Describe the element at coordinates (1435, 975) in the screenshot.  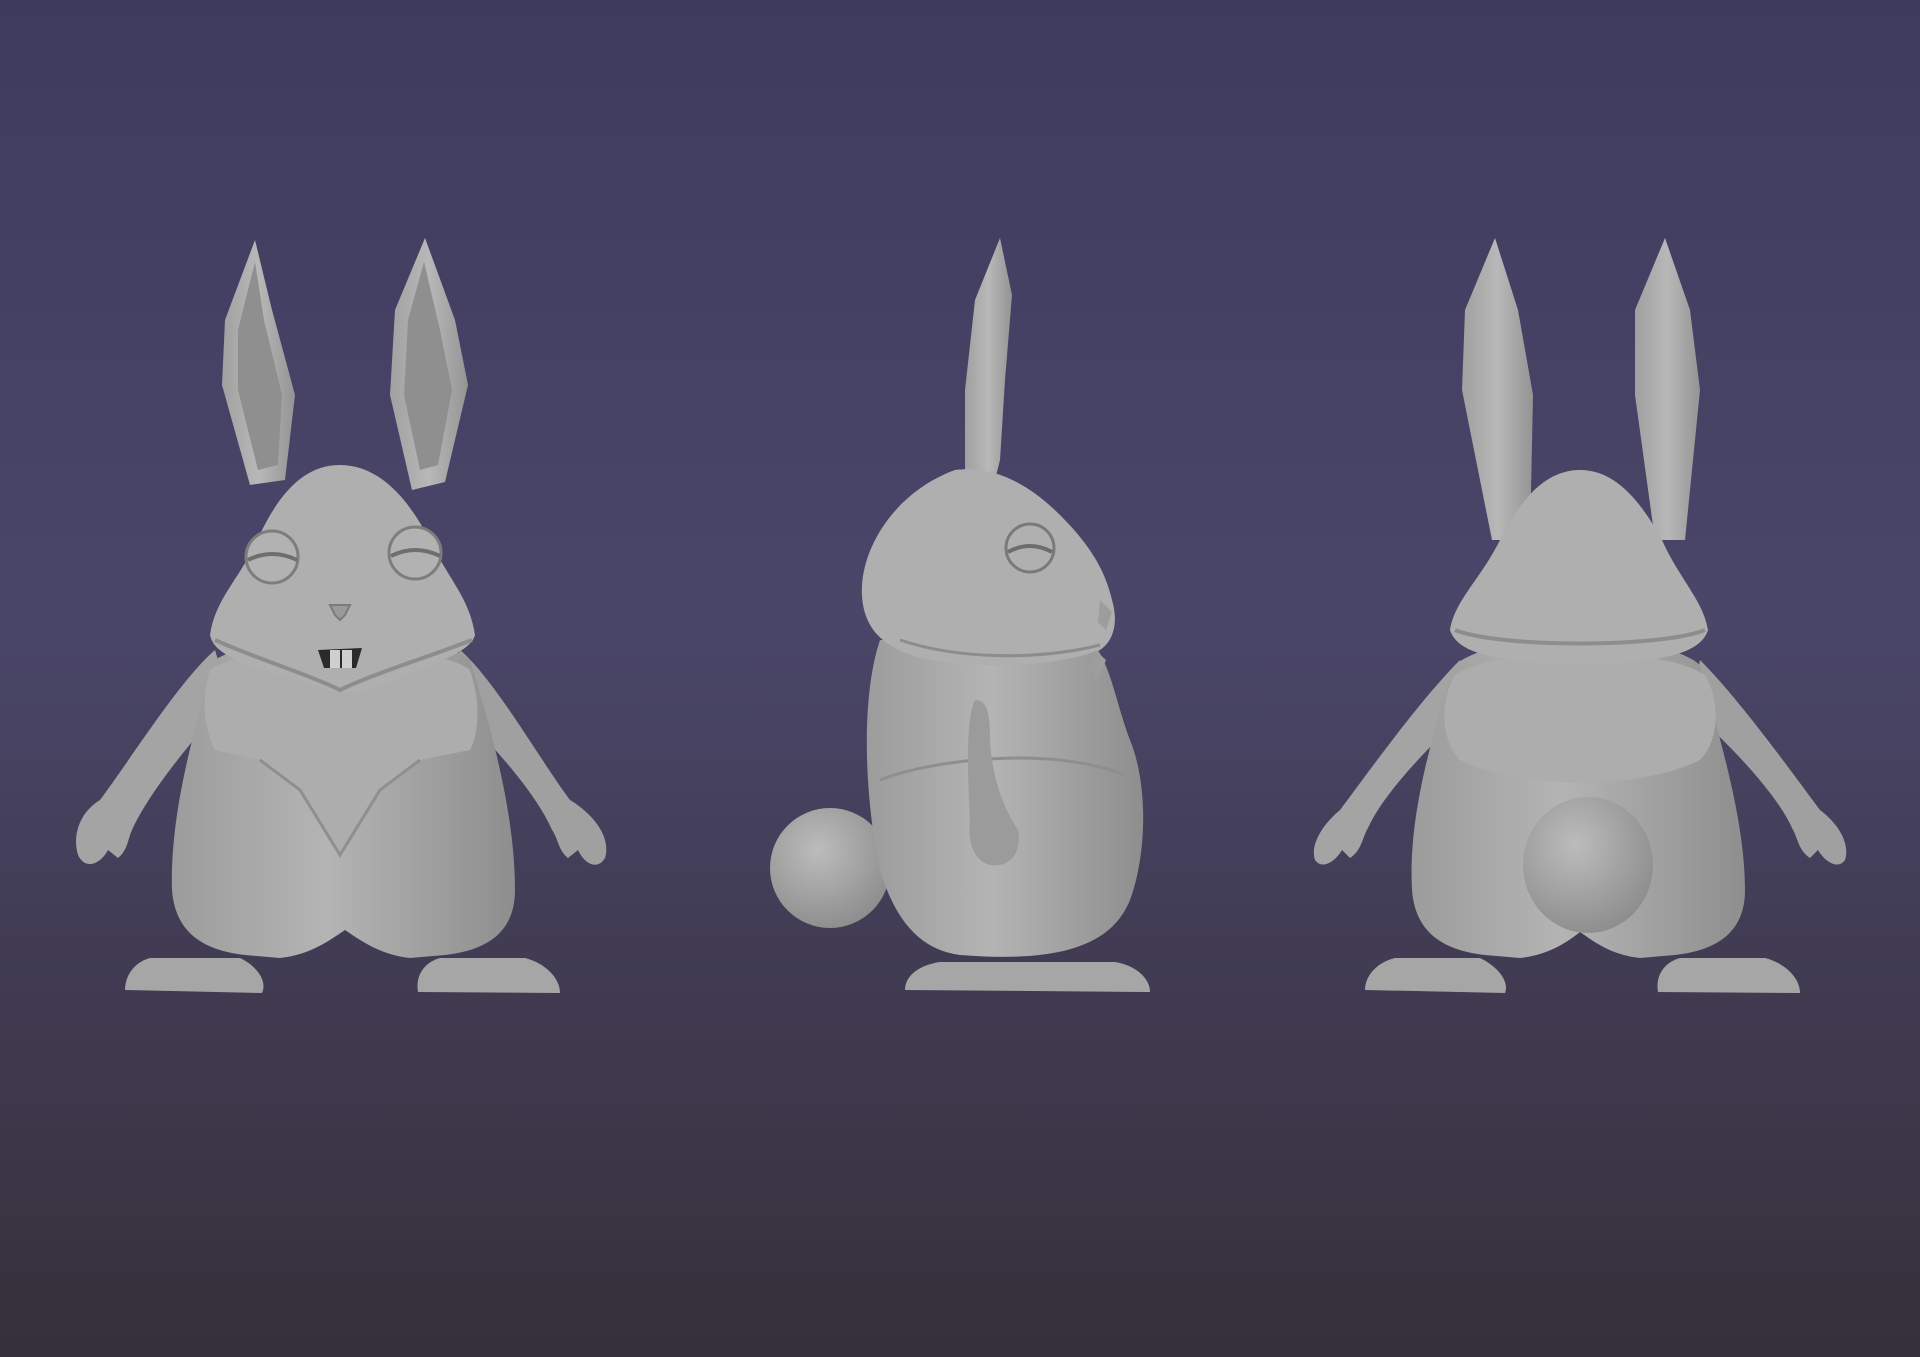
I see `back-left-foot` at that location.